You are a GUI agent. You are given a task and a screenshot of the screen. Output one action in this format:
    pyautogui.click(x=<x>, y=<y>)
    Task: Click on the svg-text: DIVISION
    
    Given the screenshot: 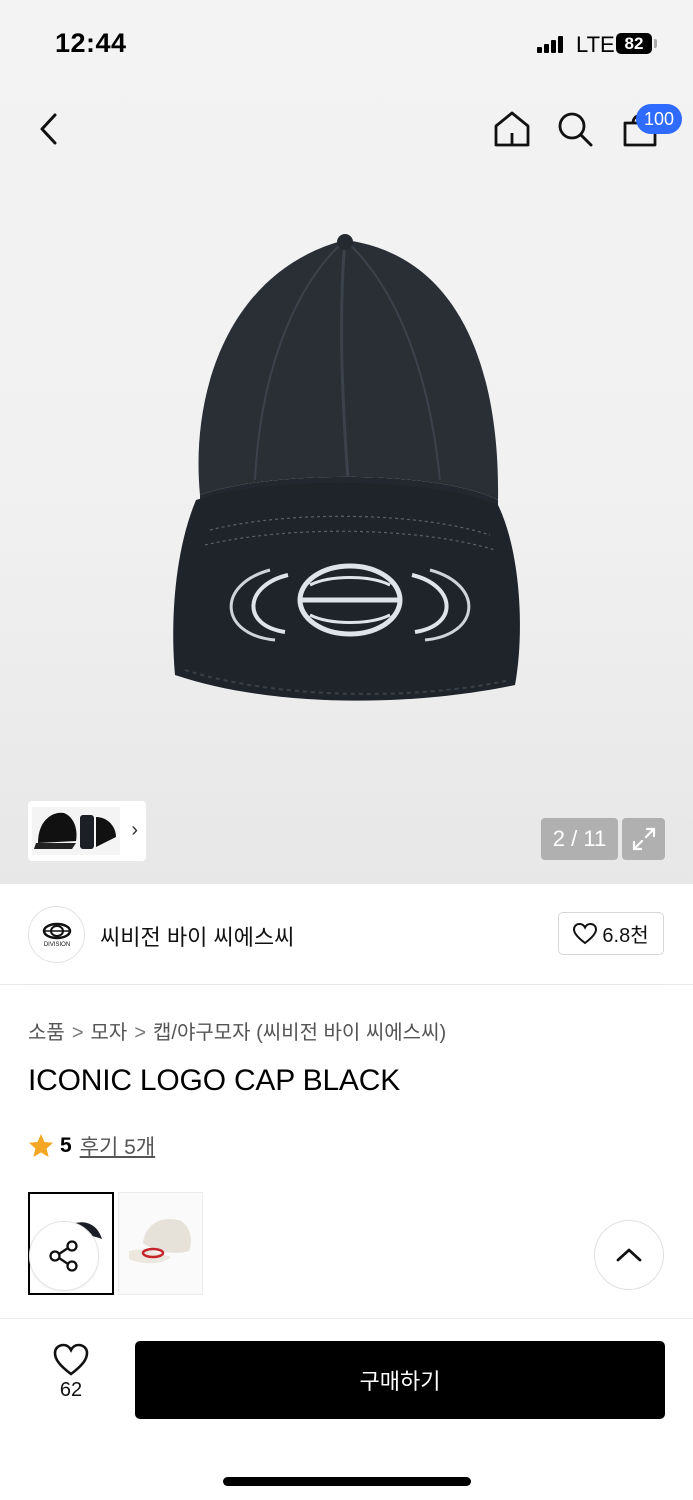 What is the action you would take?
    pyautogui.click(x=56, y=945)
    